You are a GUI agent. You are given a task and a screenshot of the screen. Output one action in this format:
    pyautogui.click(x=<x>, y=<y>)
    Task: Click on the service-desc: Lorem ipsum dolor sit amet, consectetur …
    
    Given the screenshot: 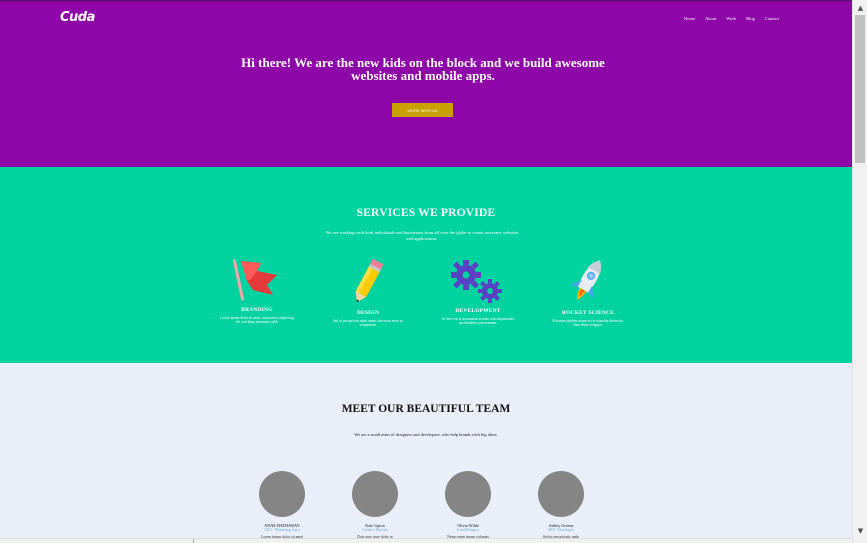 What is the action you would take?
    pyautogui.click(x=257, y=320)
    